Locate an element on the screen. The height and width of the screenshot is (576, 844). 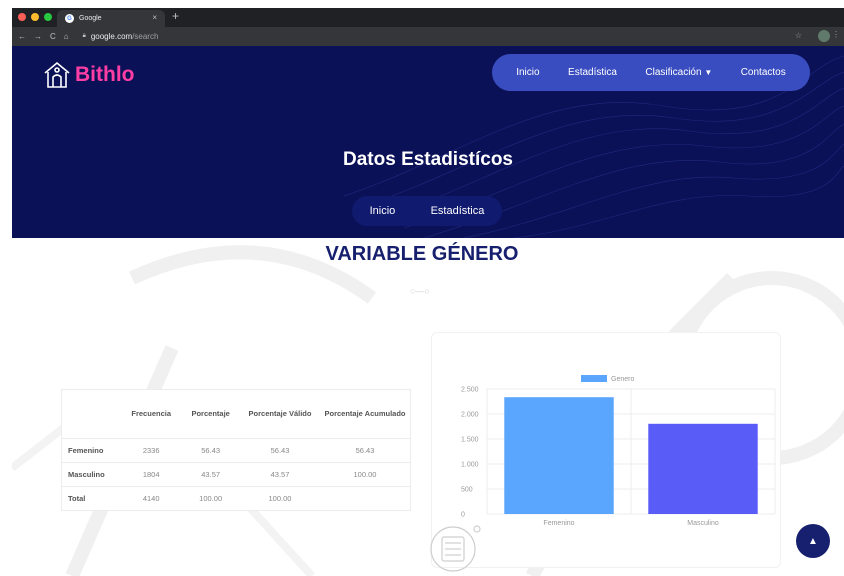
breadcrumb-inicio: Inicio is located at coordinates (383, 211).